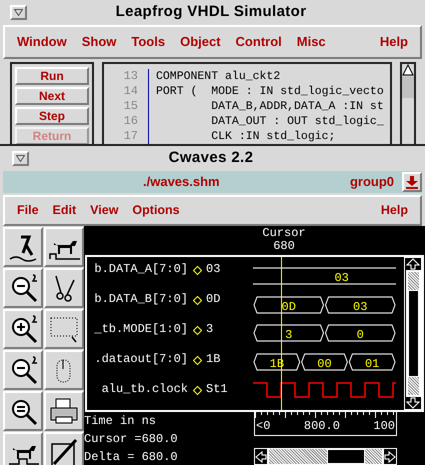 The image size is (425, 465). I want to click on control-button: Step, so click(52, 116).